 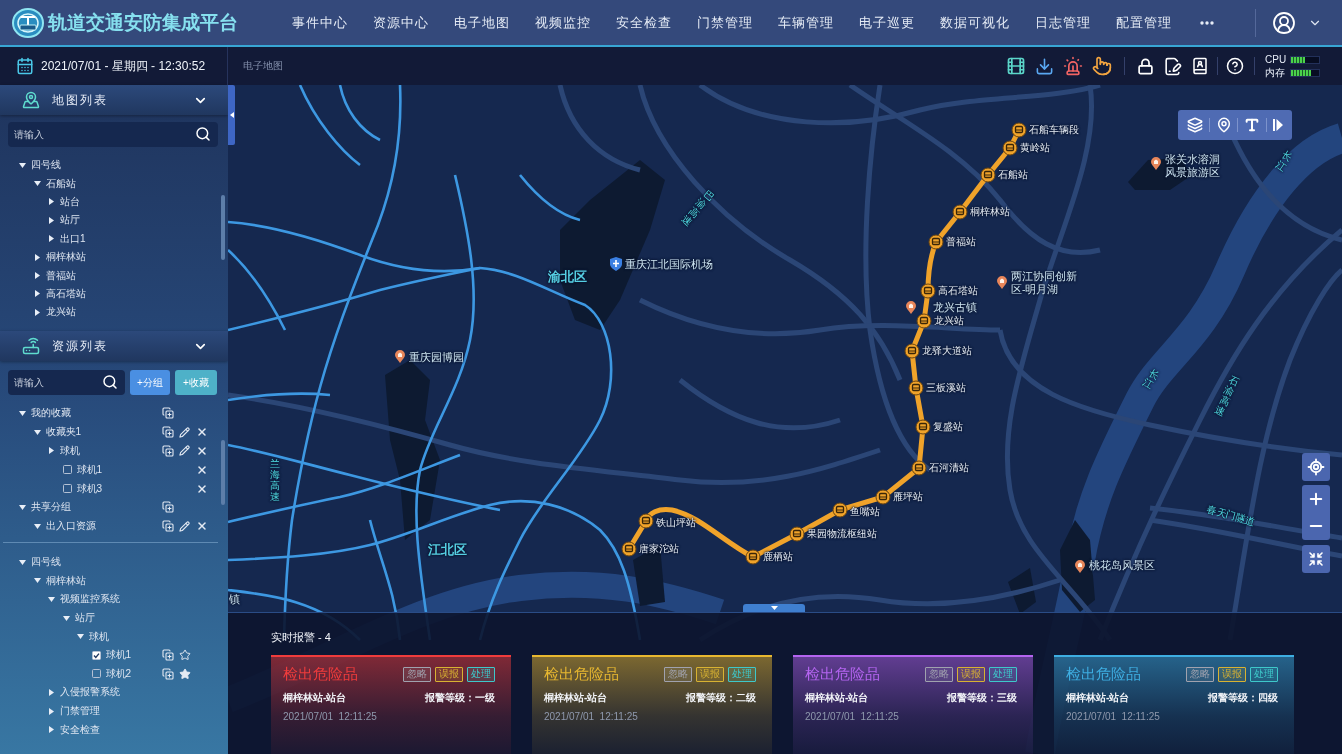 What do you see at coordinates (1252, 125) in the screenshot?
I see `text-tool-icon` at bounding box center [1252, 125].